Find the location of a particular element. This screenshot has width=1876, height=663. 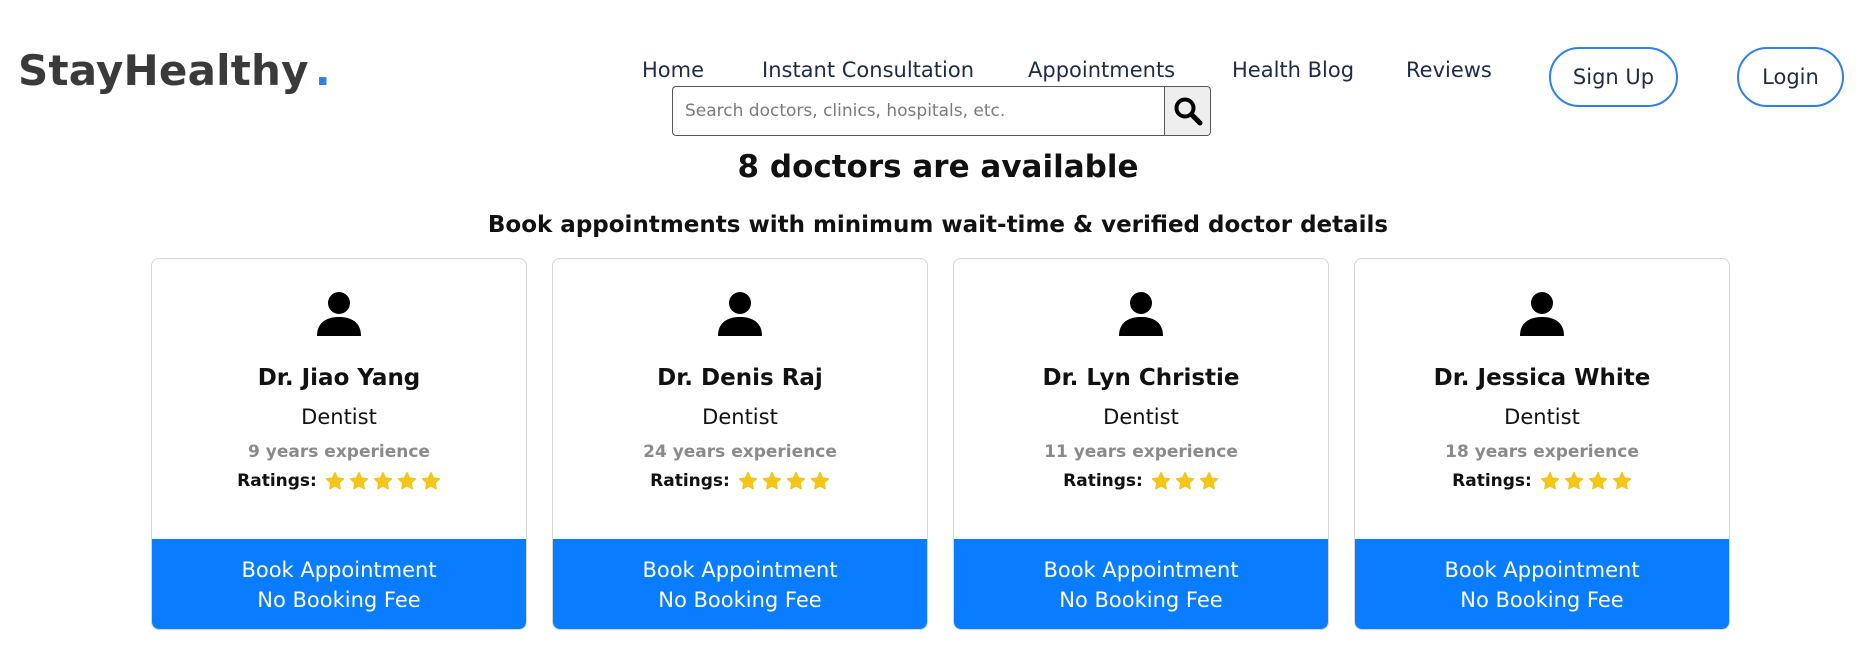

nav-item-instant-consultation: Instant Consultation is located at coordinates (868, 70).